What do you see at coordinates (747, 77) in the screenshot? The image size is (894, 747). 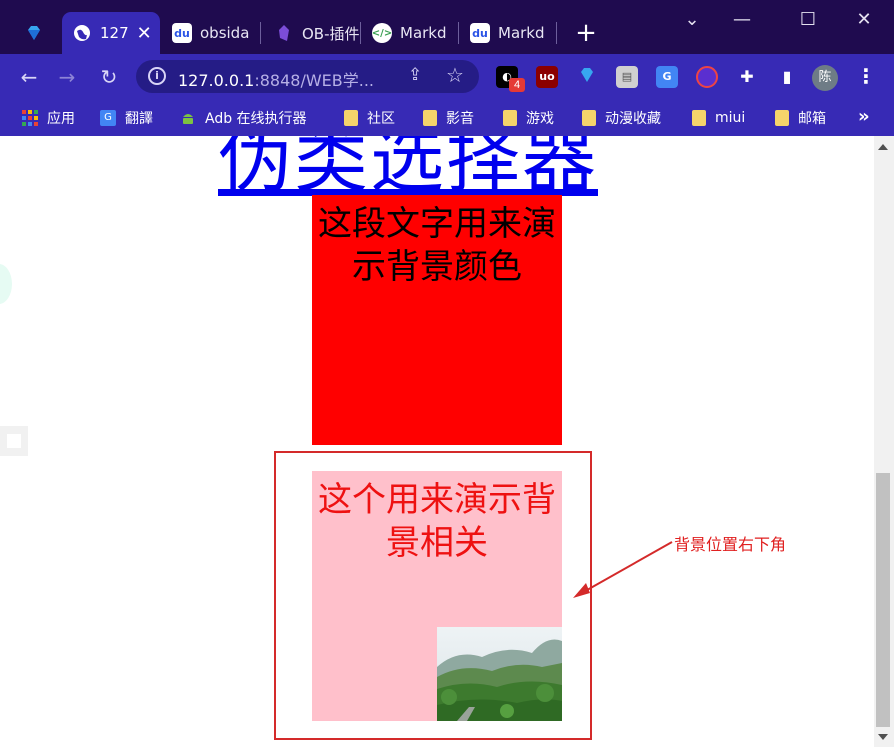 I see `extensions-puzzle-icon: ✚` at bounding box center [747, 77].